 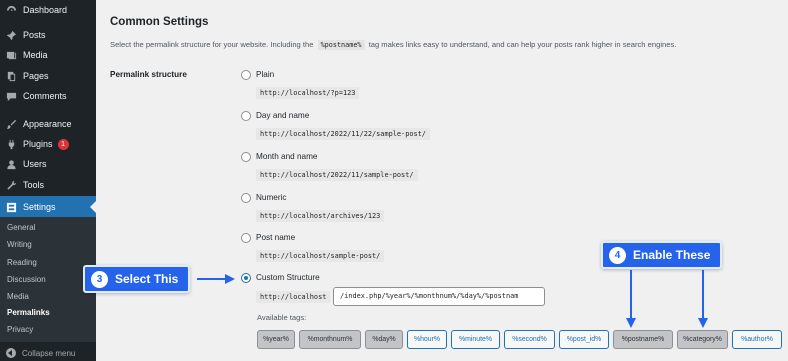 I want to click on radio-month-and-name, so click(x=246, y=157).